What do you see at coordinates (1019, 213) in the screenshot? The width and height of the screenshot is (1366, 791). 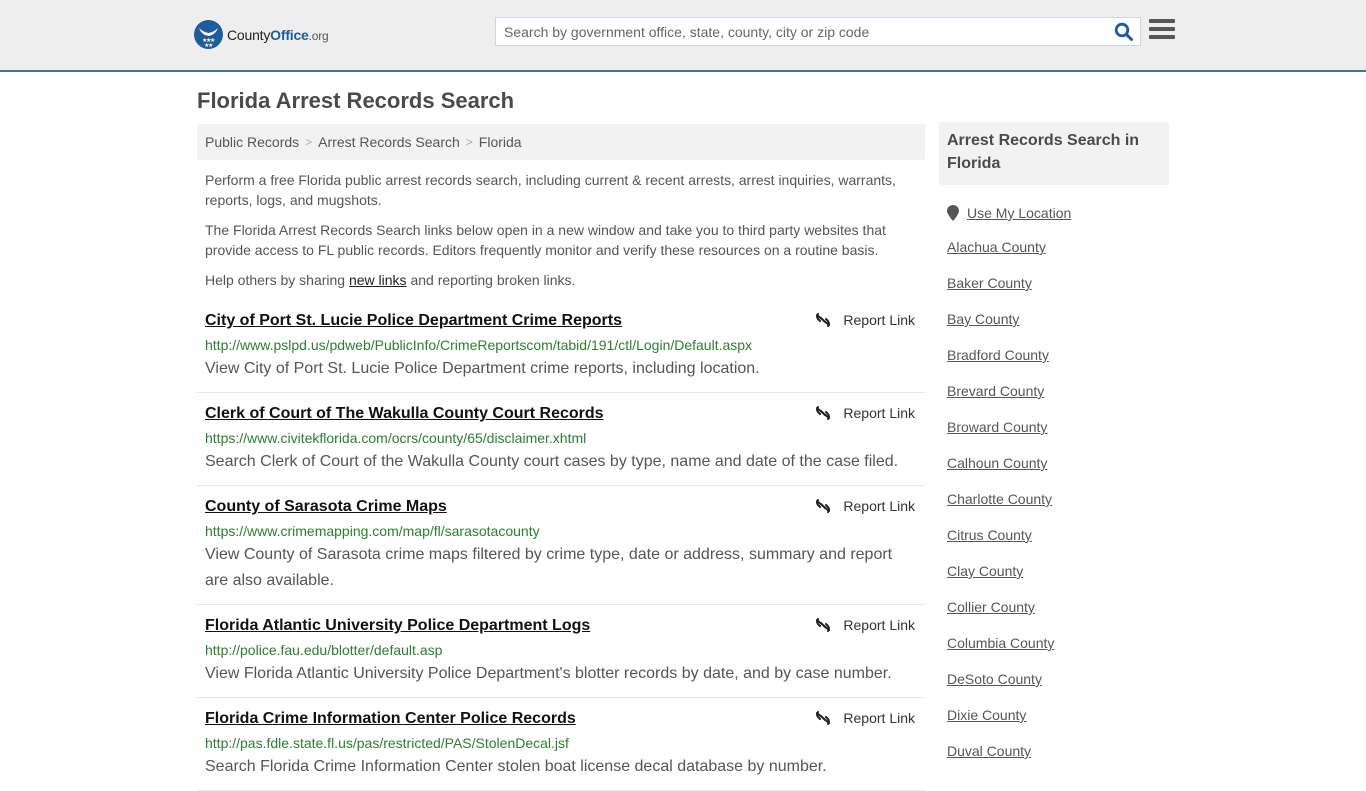 I see `use-my-location-link: Use My Location` at bounding box center [1019, 213].